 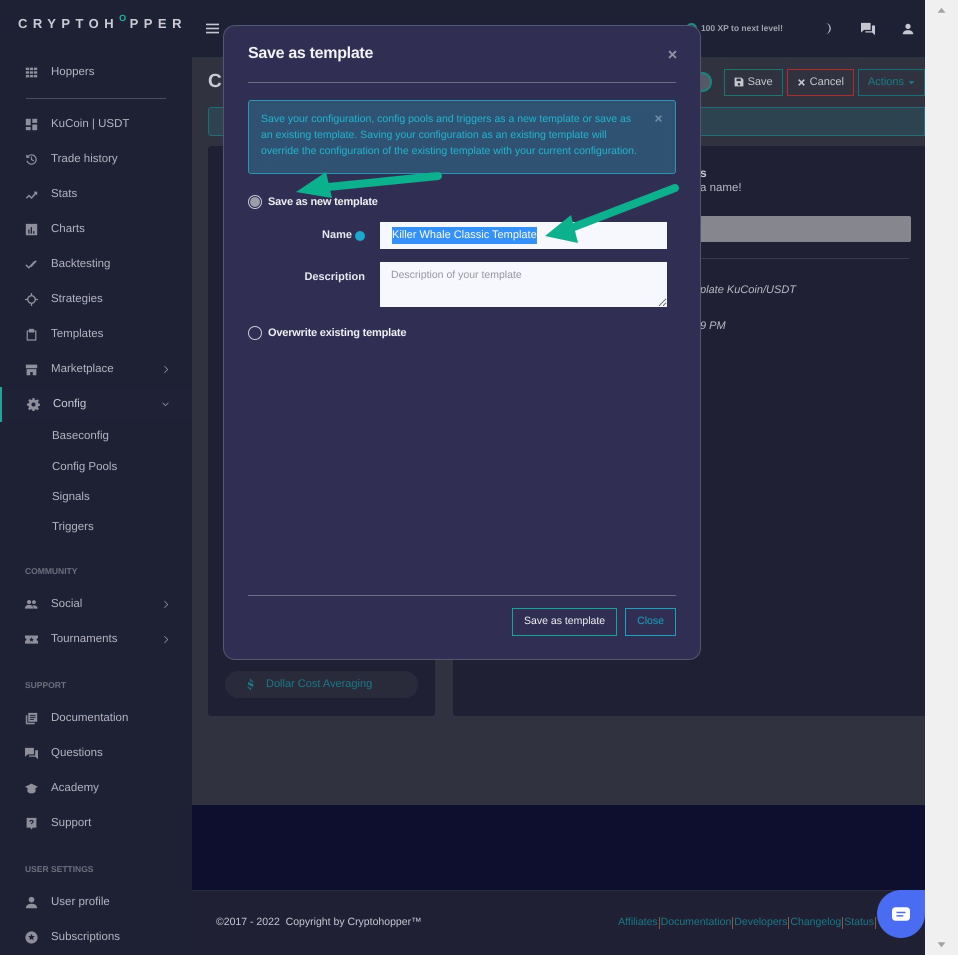 I want to click on sidebar-item: Tournaments, so click(x=96, y=639).